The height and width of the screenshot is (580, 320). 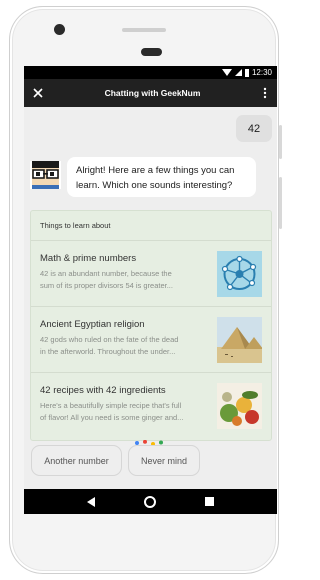 I want to click on card-header: Things to learn about, so click(x=151, y=226).